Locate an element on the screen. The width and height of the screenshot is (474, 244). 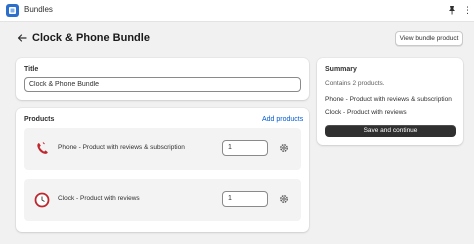
title-heading: Title is located at coordinates (31, 69).